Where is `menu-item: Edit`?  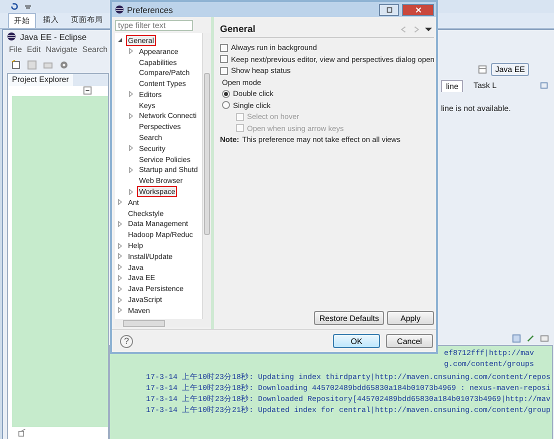
menu-item: Edit is located at coordinates (33, 49).